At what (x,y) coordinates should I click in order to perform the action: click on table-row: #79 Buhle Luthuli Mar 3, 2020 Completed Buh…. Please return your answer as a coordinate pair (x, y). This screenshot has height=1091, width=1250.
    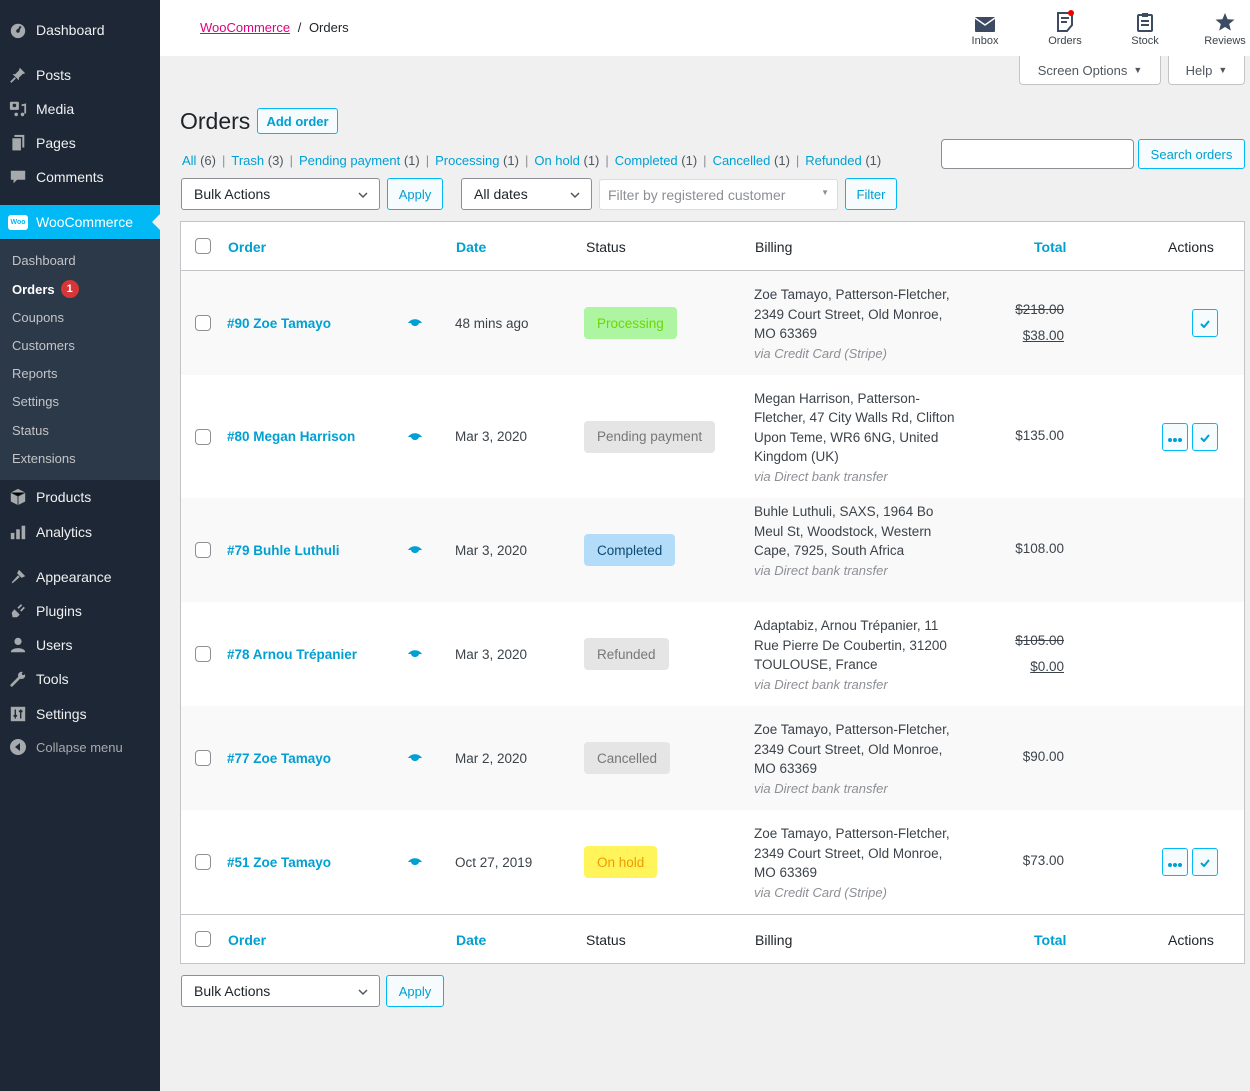
    Looking at the image, I should click on (712, 550).